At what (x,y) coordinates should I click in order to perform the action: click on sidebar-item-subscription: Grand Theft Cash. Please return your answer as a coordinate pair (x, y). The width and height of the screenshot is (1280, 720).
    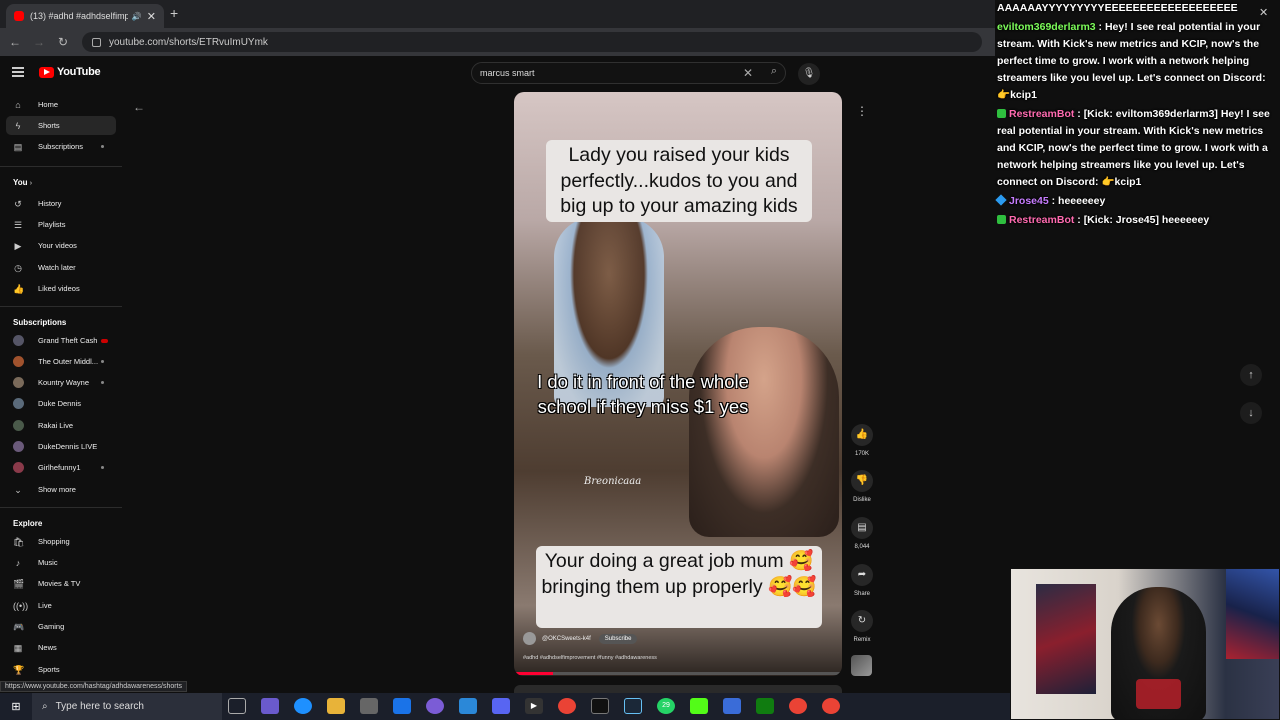
    Looking at the image, I should click on (61, 340).